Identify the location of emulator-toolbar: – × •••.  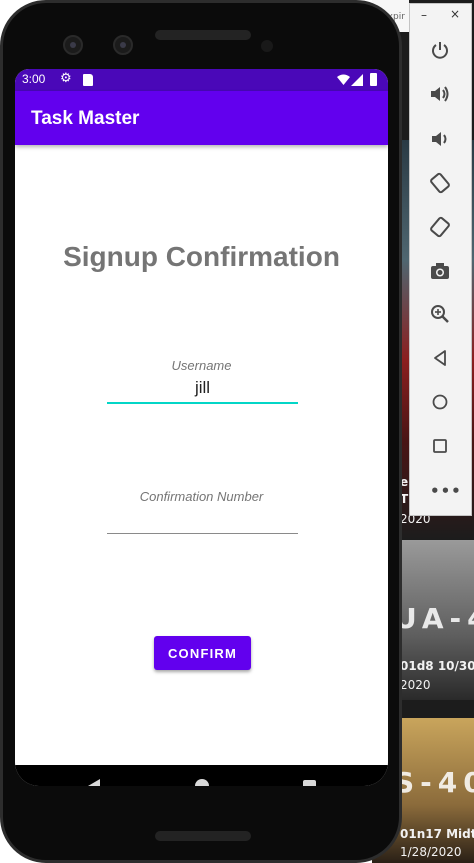
(440, 259).